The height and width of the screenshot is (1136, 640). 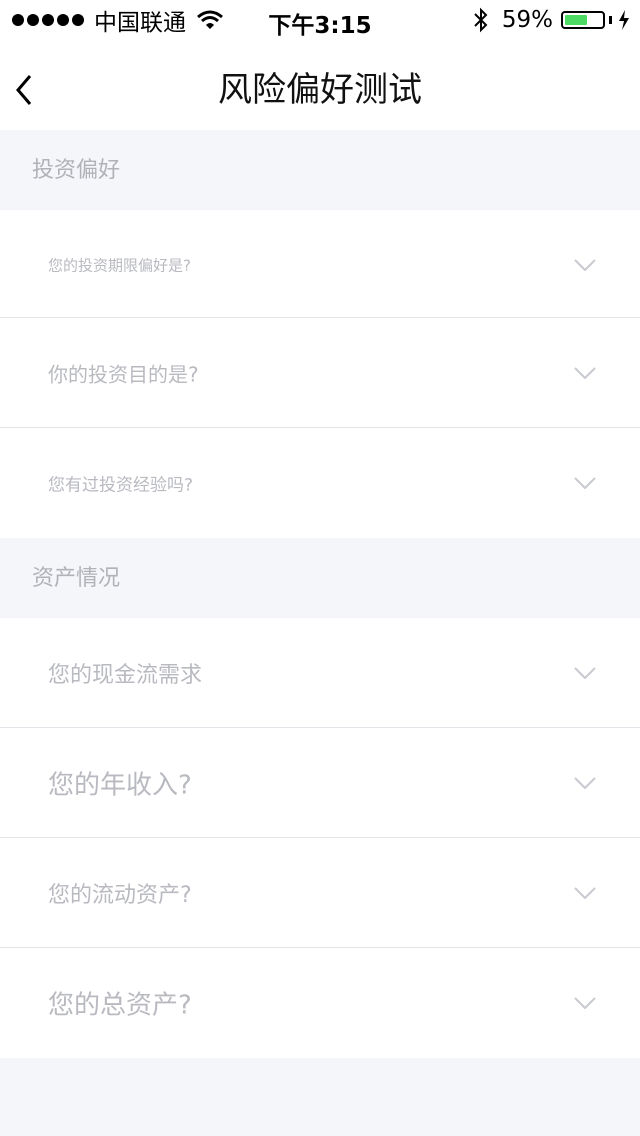 I want to click on bluetooth-icon, so click(x=481, y=20).